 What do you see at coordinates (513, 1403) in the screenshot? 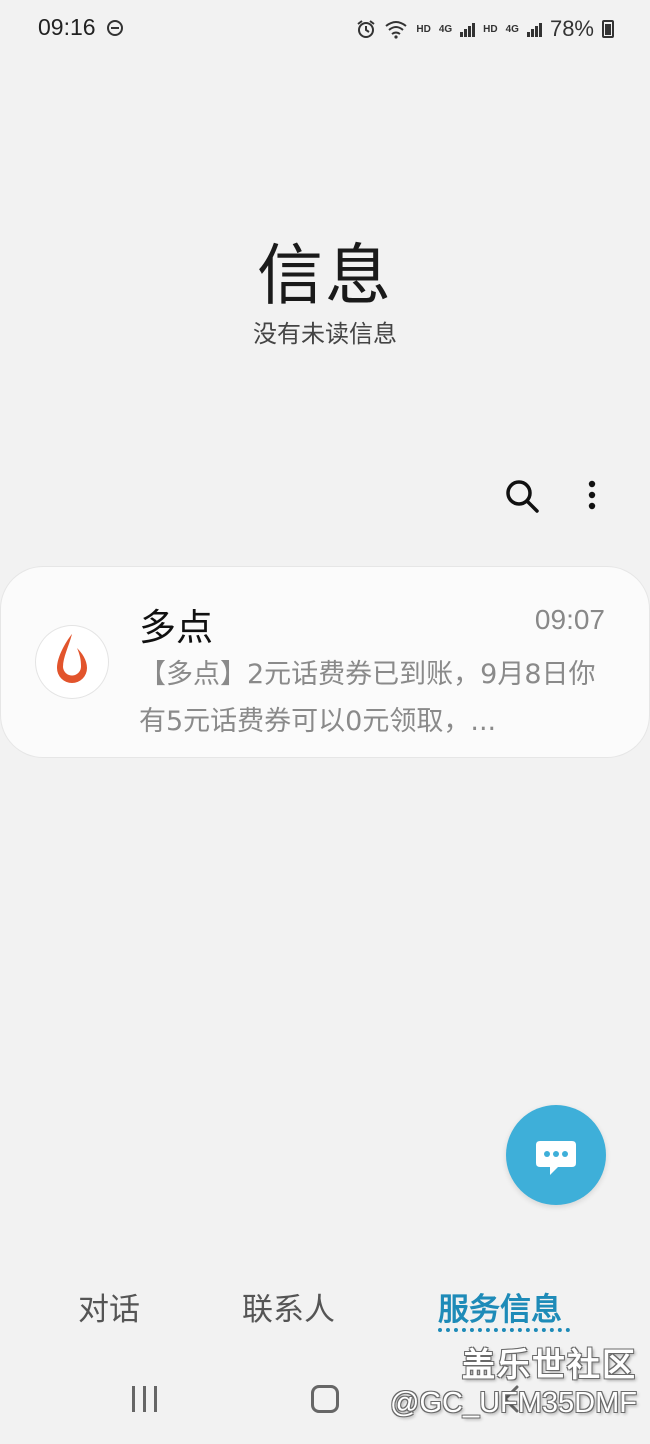
I see `watermark-handle: @GC_UFM35DMF` at bounding box center [513, 1403].